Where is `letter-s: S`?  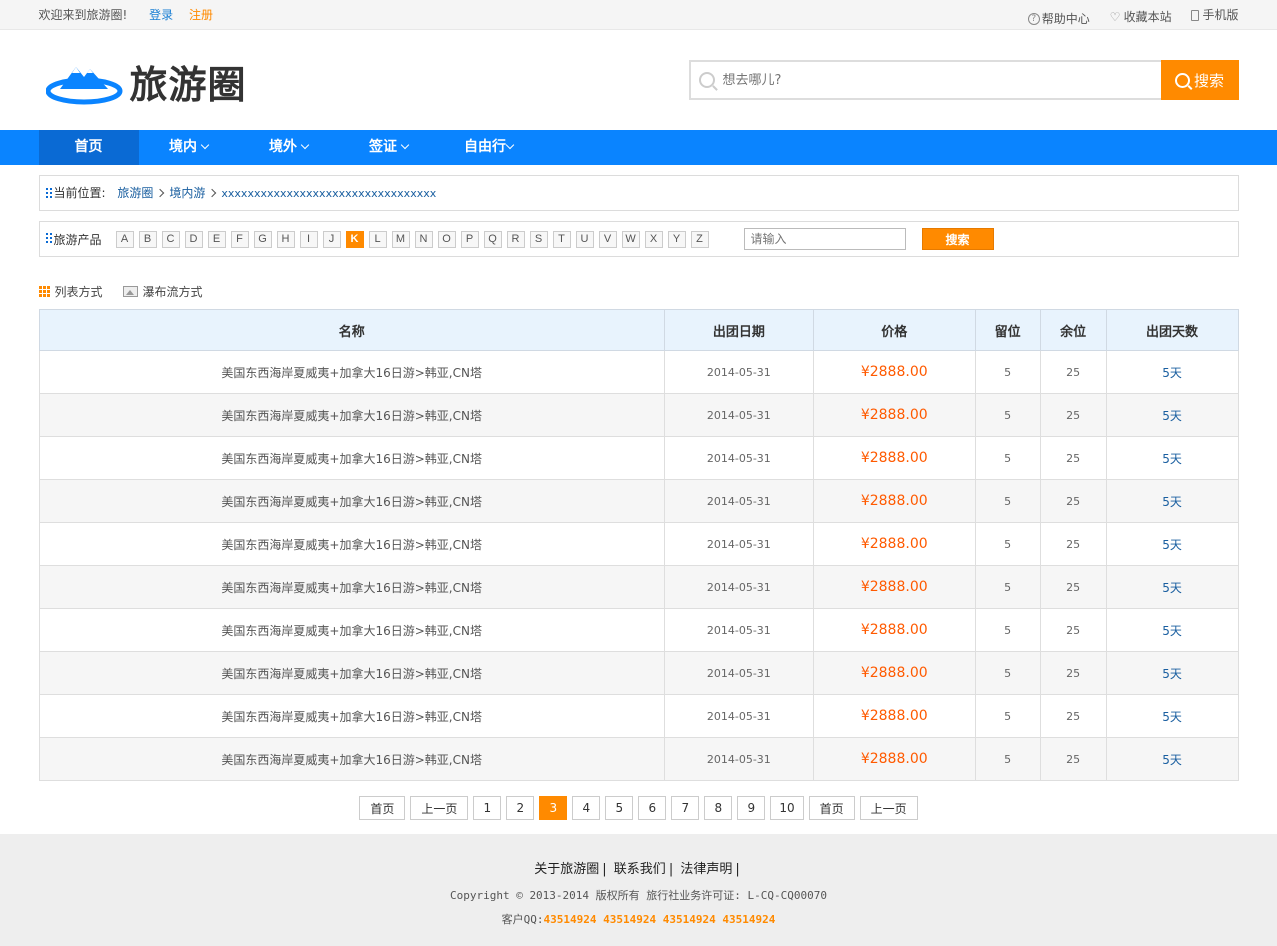 letter-s: S is located at coordinates (538, 239).